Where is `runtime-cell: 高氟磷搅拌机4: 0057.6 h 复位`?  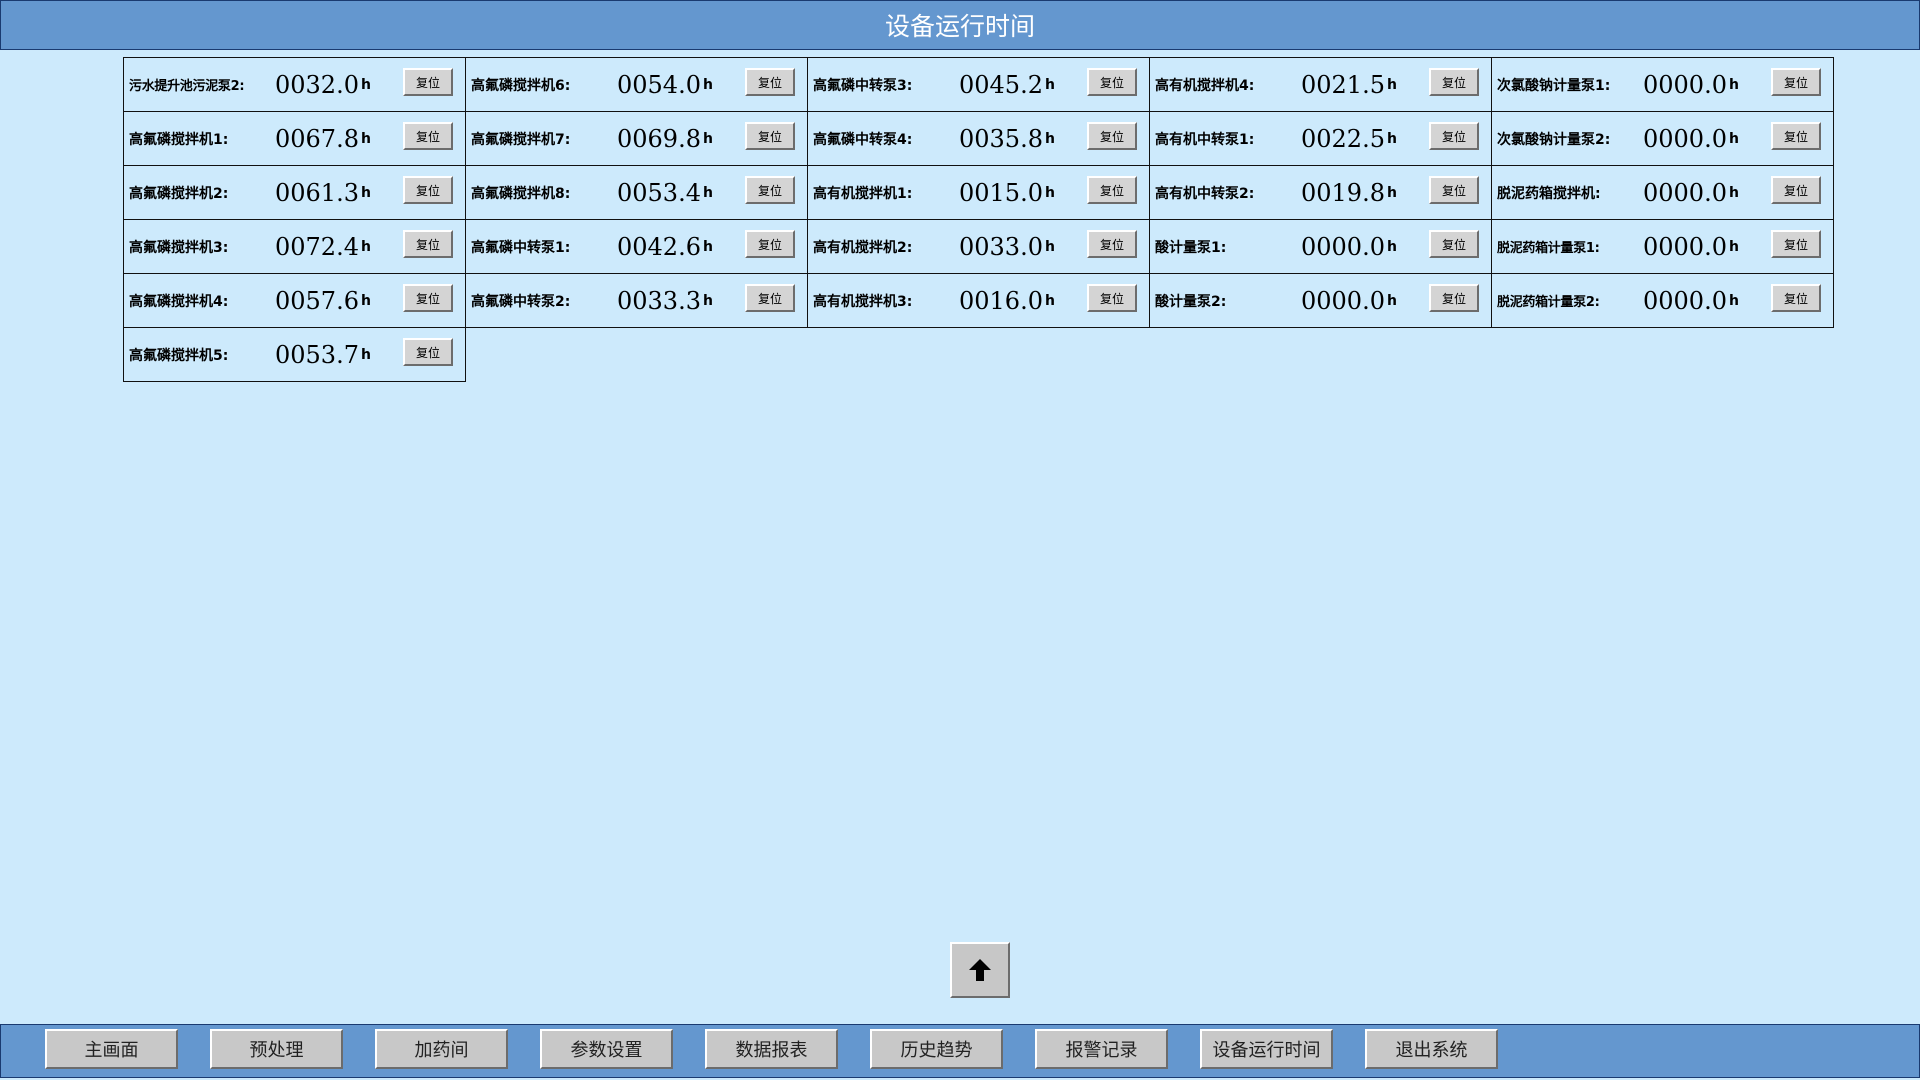
runtime-cell: 高氟磷搅拌机4: 0057.6 h 复位 is located at coordinates (294, 300).